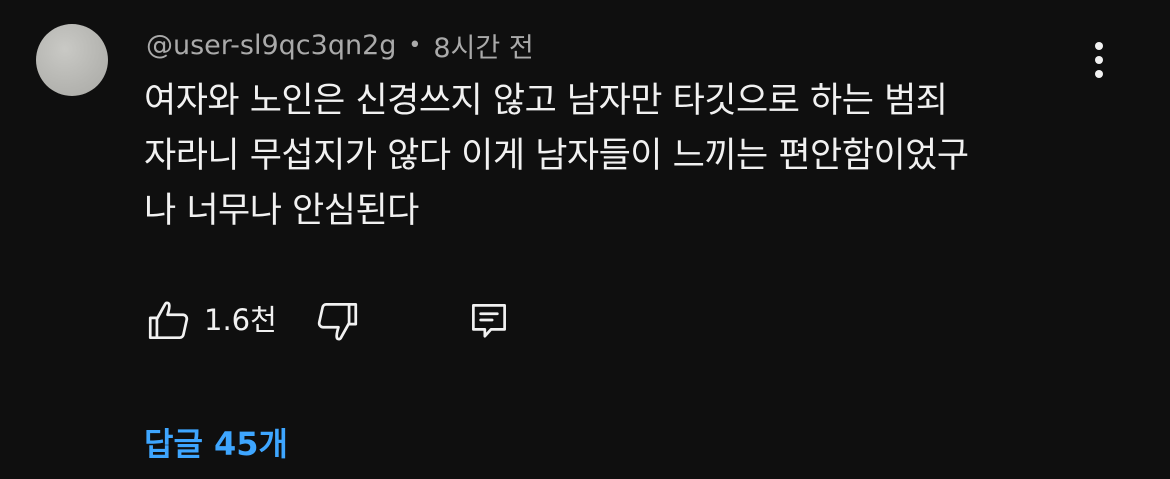 This screenshot has width=1170, height=479. I want to click on comment-line: 자라니 무섭지가 않다 이게 남자들이 느끼는 편안함이었구, so click(556, 156).